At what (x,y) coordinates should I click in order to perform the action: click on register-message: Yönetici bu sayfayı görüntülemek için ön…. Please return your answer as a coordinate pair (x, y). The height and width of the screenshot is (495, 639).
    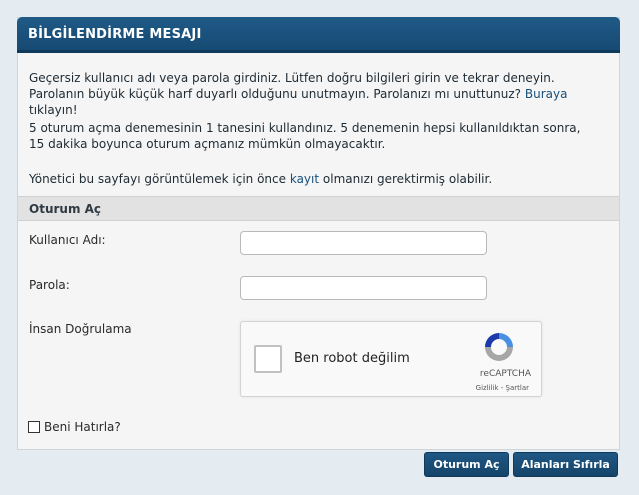
    Looking at the image, I should click on (314, 179).